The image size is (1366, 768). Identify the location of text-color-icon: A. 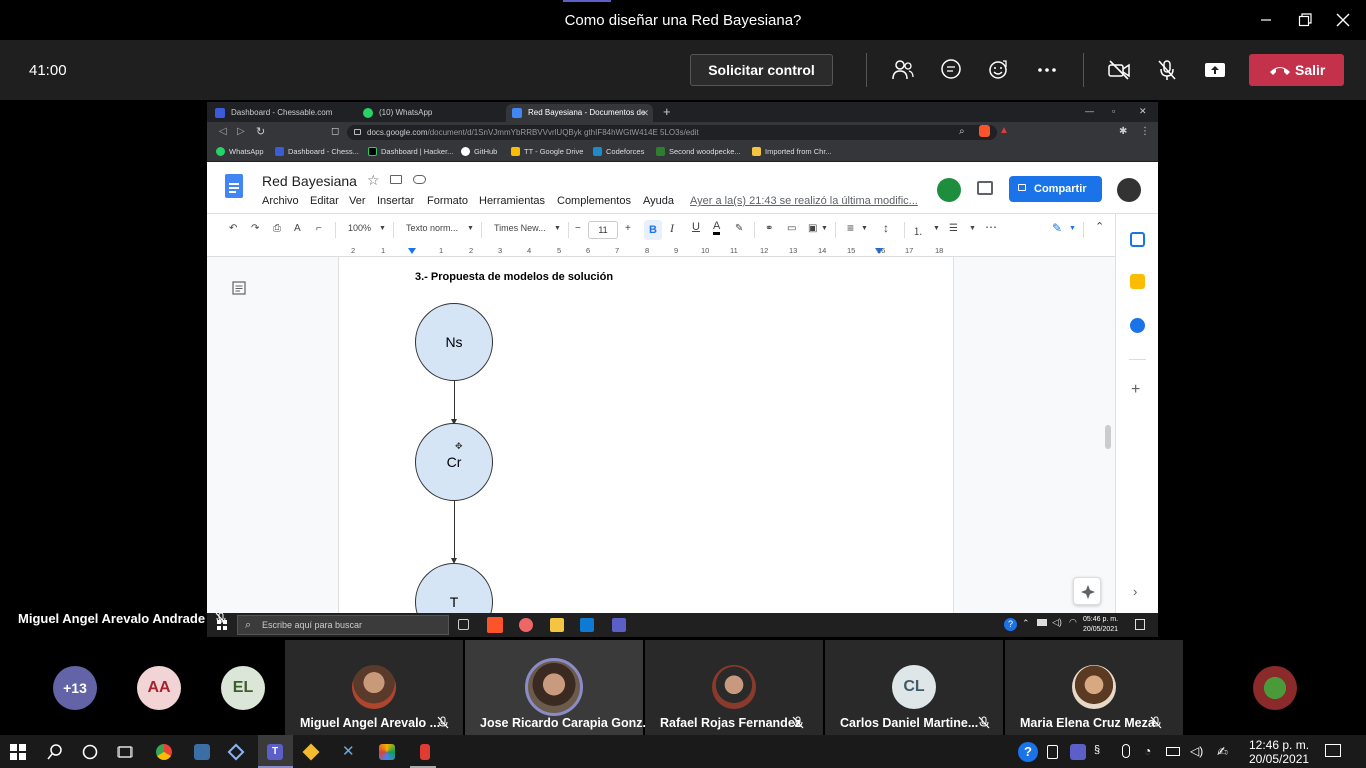
(717, 227).